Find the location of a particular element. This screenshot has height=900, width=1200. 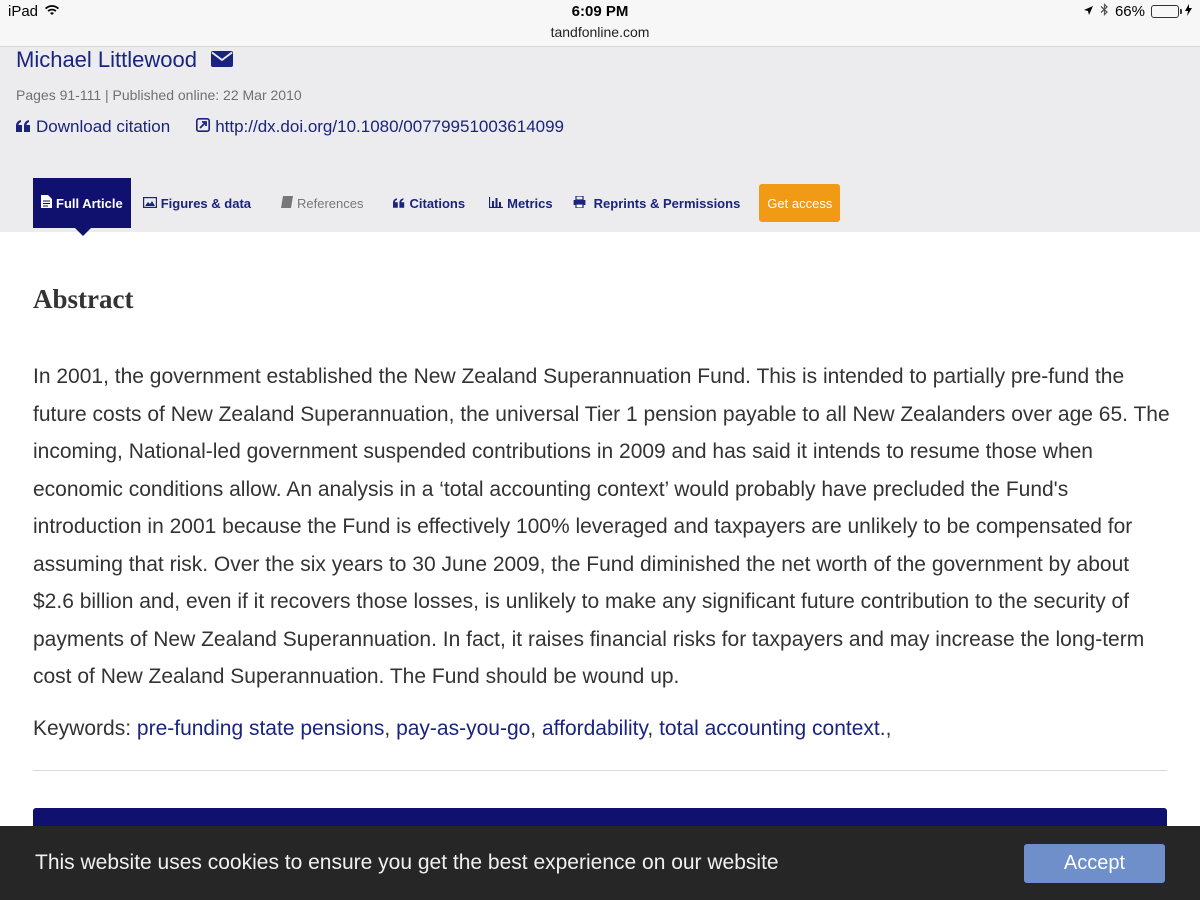

image-icon is located at coordinates (149, 203).